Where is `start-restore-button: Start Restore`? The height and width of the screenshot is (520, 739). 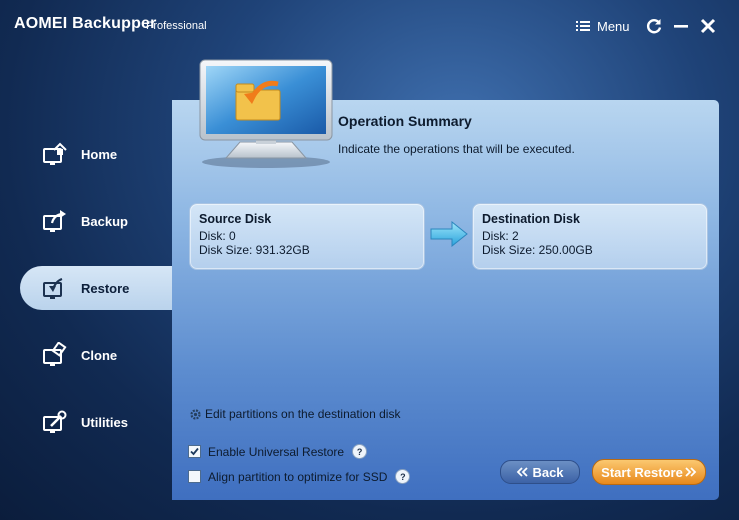
start-restore-button: Start Restore is located at coordinates (649, 472).